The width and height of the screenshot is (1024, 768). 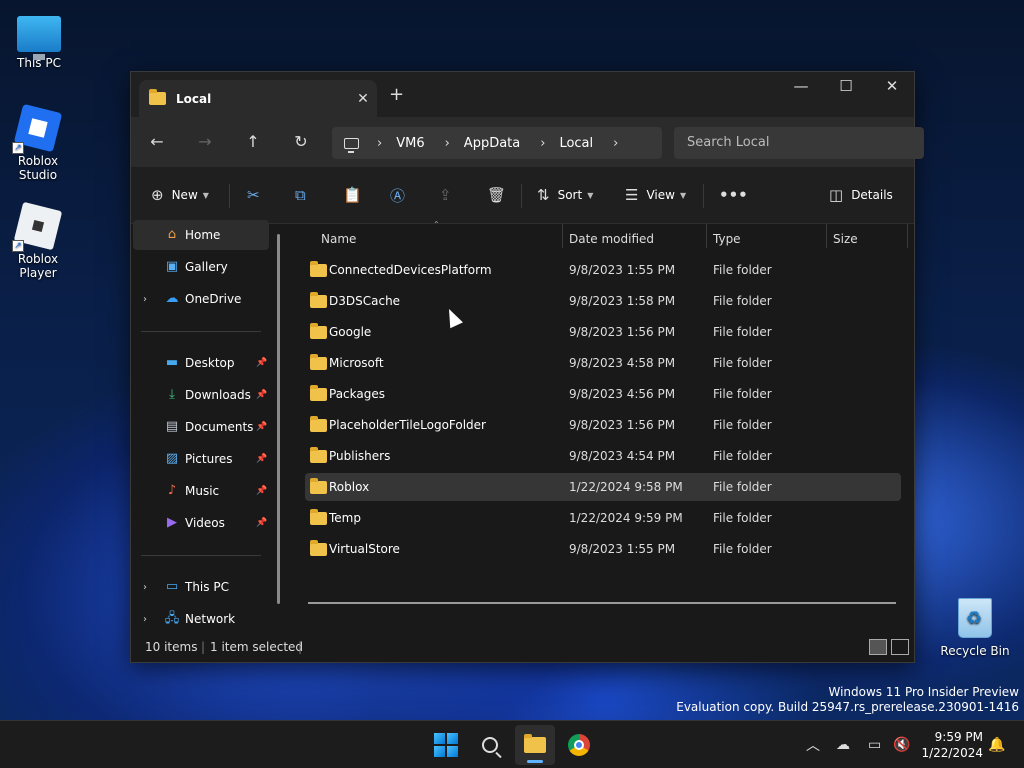 What do you see at coordinates (201, 587) in the screenshot?
I see `sidebar-item-this-pc: › ▭ This PC` at bounding box center [201, 587].